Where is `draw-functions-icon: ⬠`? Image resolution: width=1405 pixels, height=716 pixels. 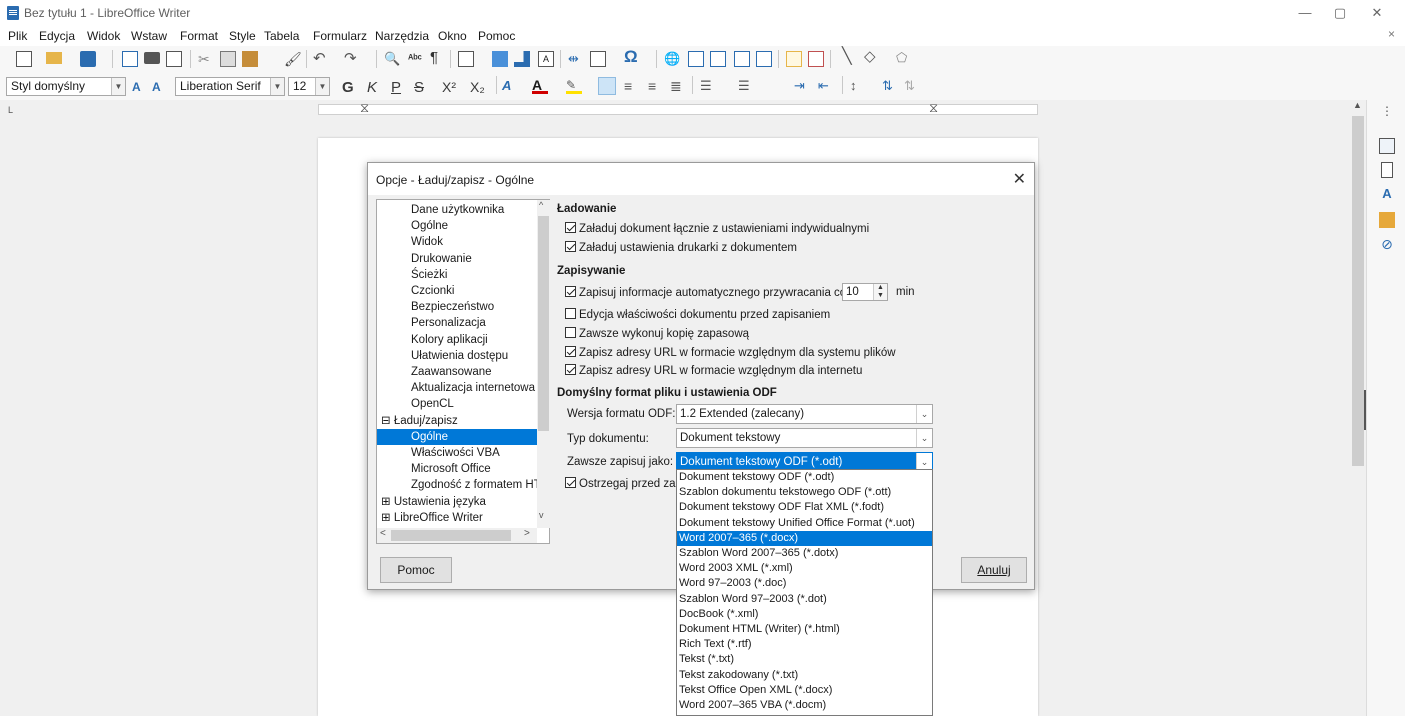 draw-functions-icon: ⬠ is located at coordinates (904, 58).